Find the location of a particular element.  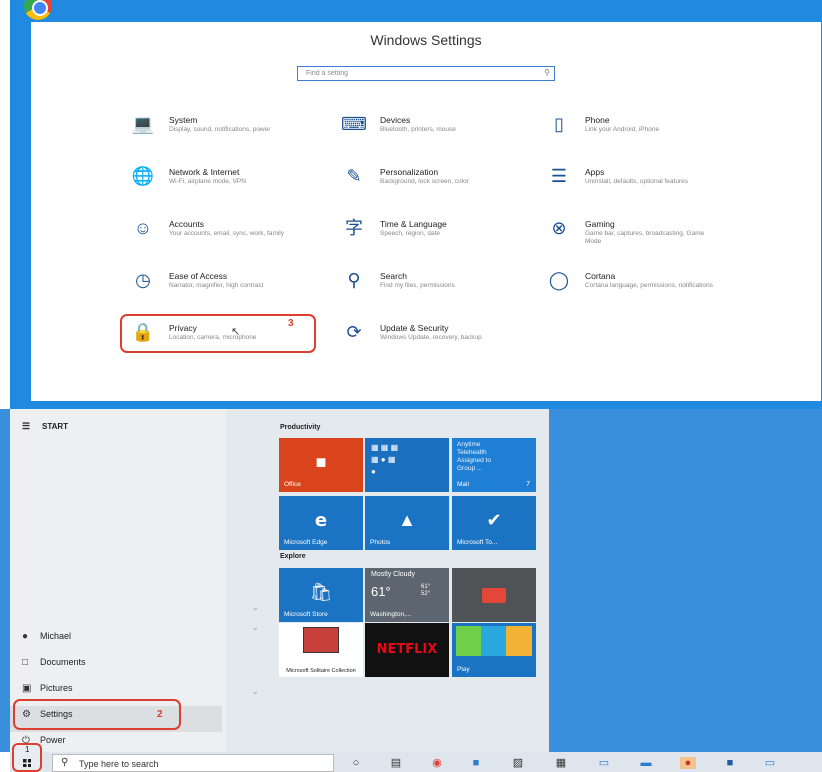

word-icon: ■ is located at coordinates (730, 763).